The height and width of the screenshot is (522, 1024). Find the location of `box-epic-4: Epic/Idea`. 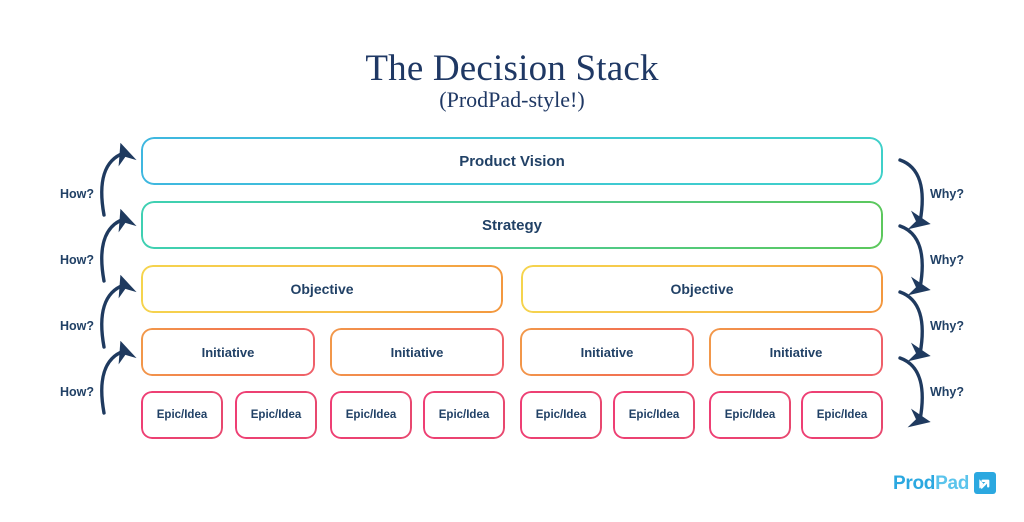

box-epic-4: Epic/Idea is located at coordinates (464, 415).